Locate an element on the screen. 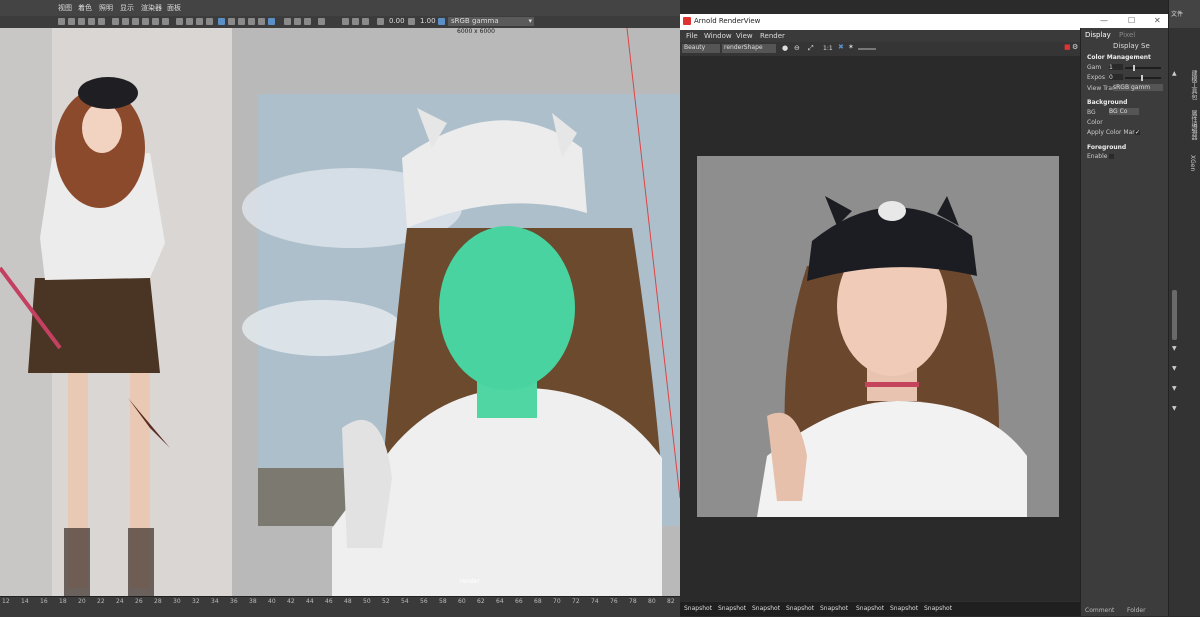 This screenshot has width=1200, height=617. textured-icon is located at coordinates (209, 21).